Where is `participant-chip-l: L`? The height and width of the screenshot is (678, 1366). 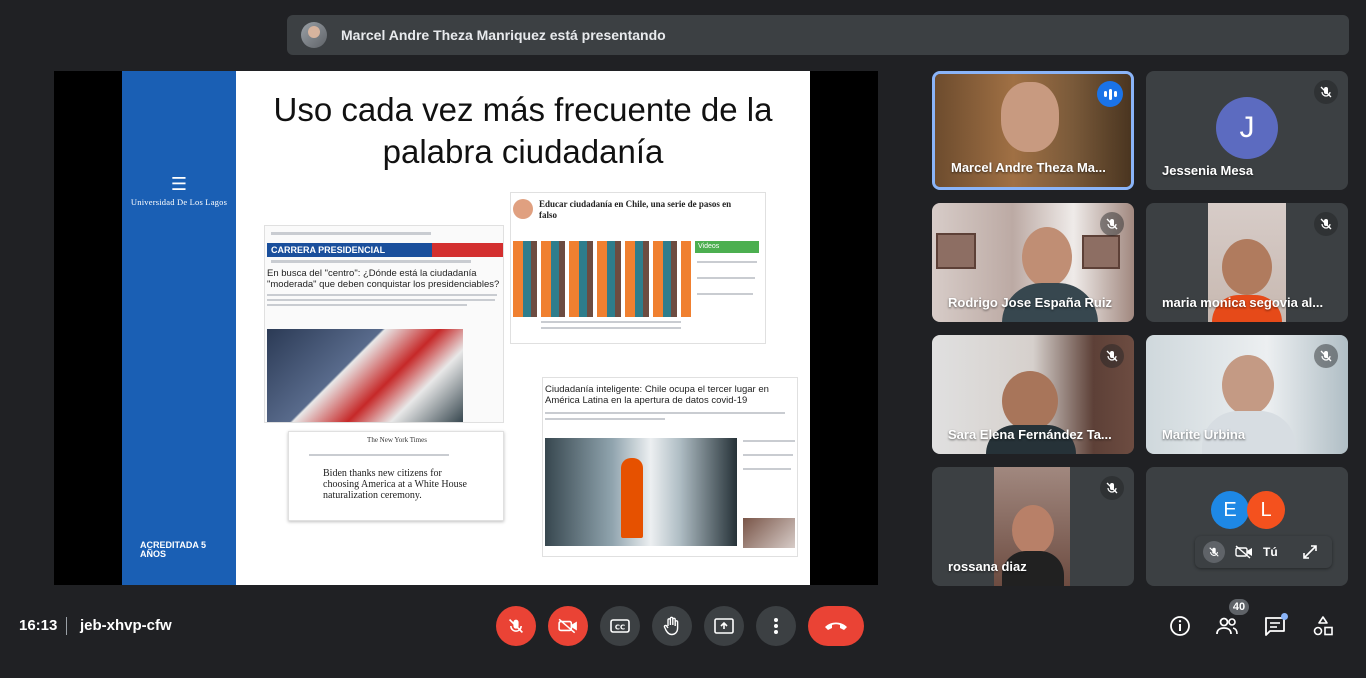 participant-chip-l: L is located at coordinates (1266, 510).